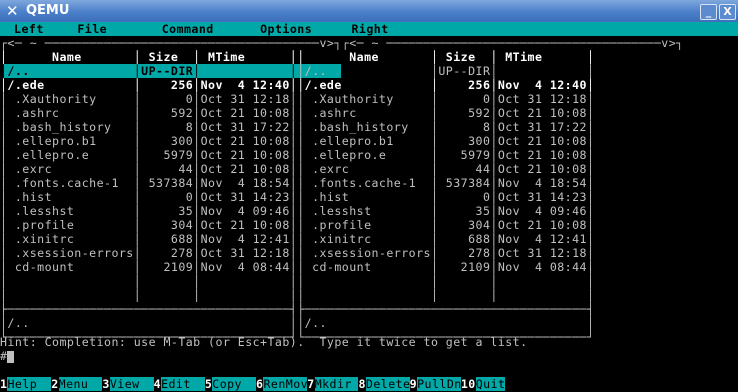 This screenshot has height=392, width=738. Describe the element at coordinates (445, 127) in the screenshot. I see `right-file-row: │ .bash_history │ 8│Oct 31 17:22│` at that location.